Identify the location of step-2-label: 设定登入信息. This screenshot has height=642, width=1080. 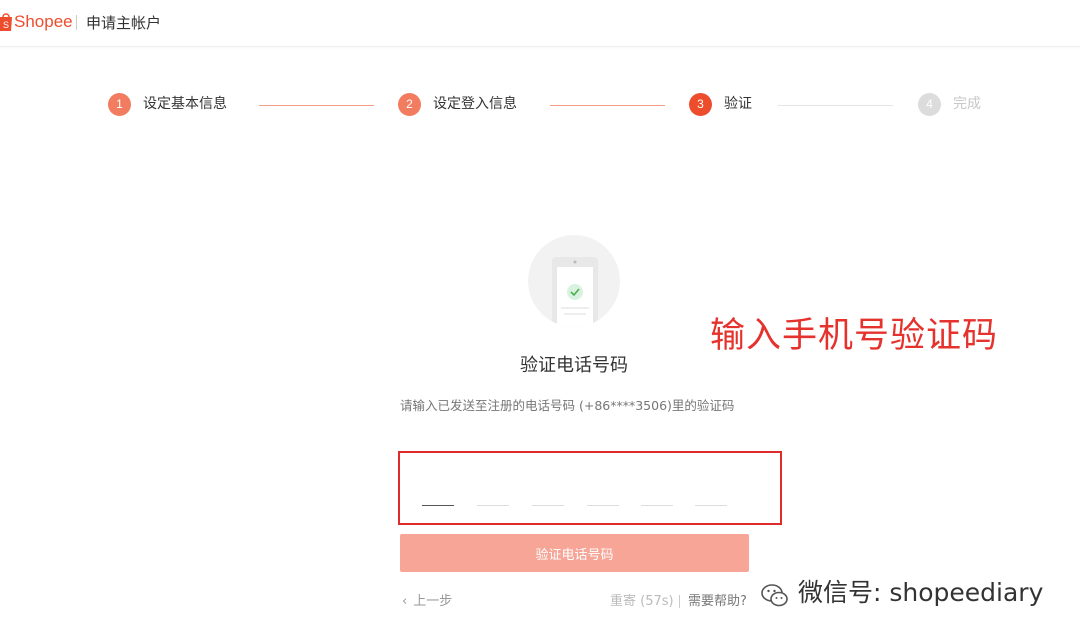
(475, 104).